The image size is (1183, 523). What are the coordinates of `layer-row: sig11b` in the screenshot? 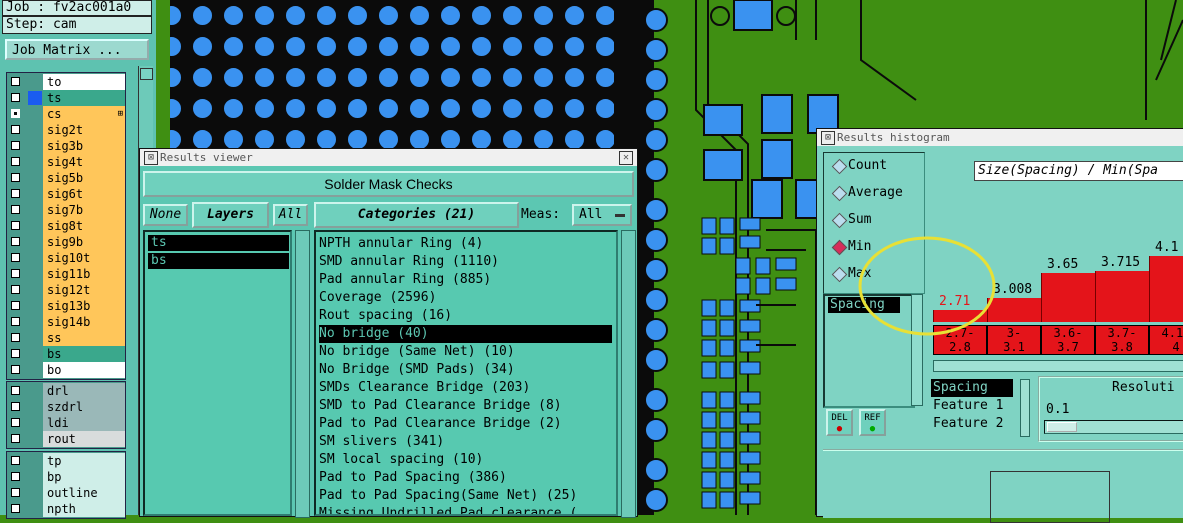 It's located at (66, 274).